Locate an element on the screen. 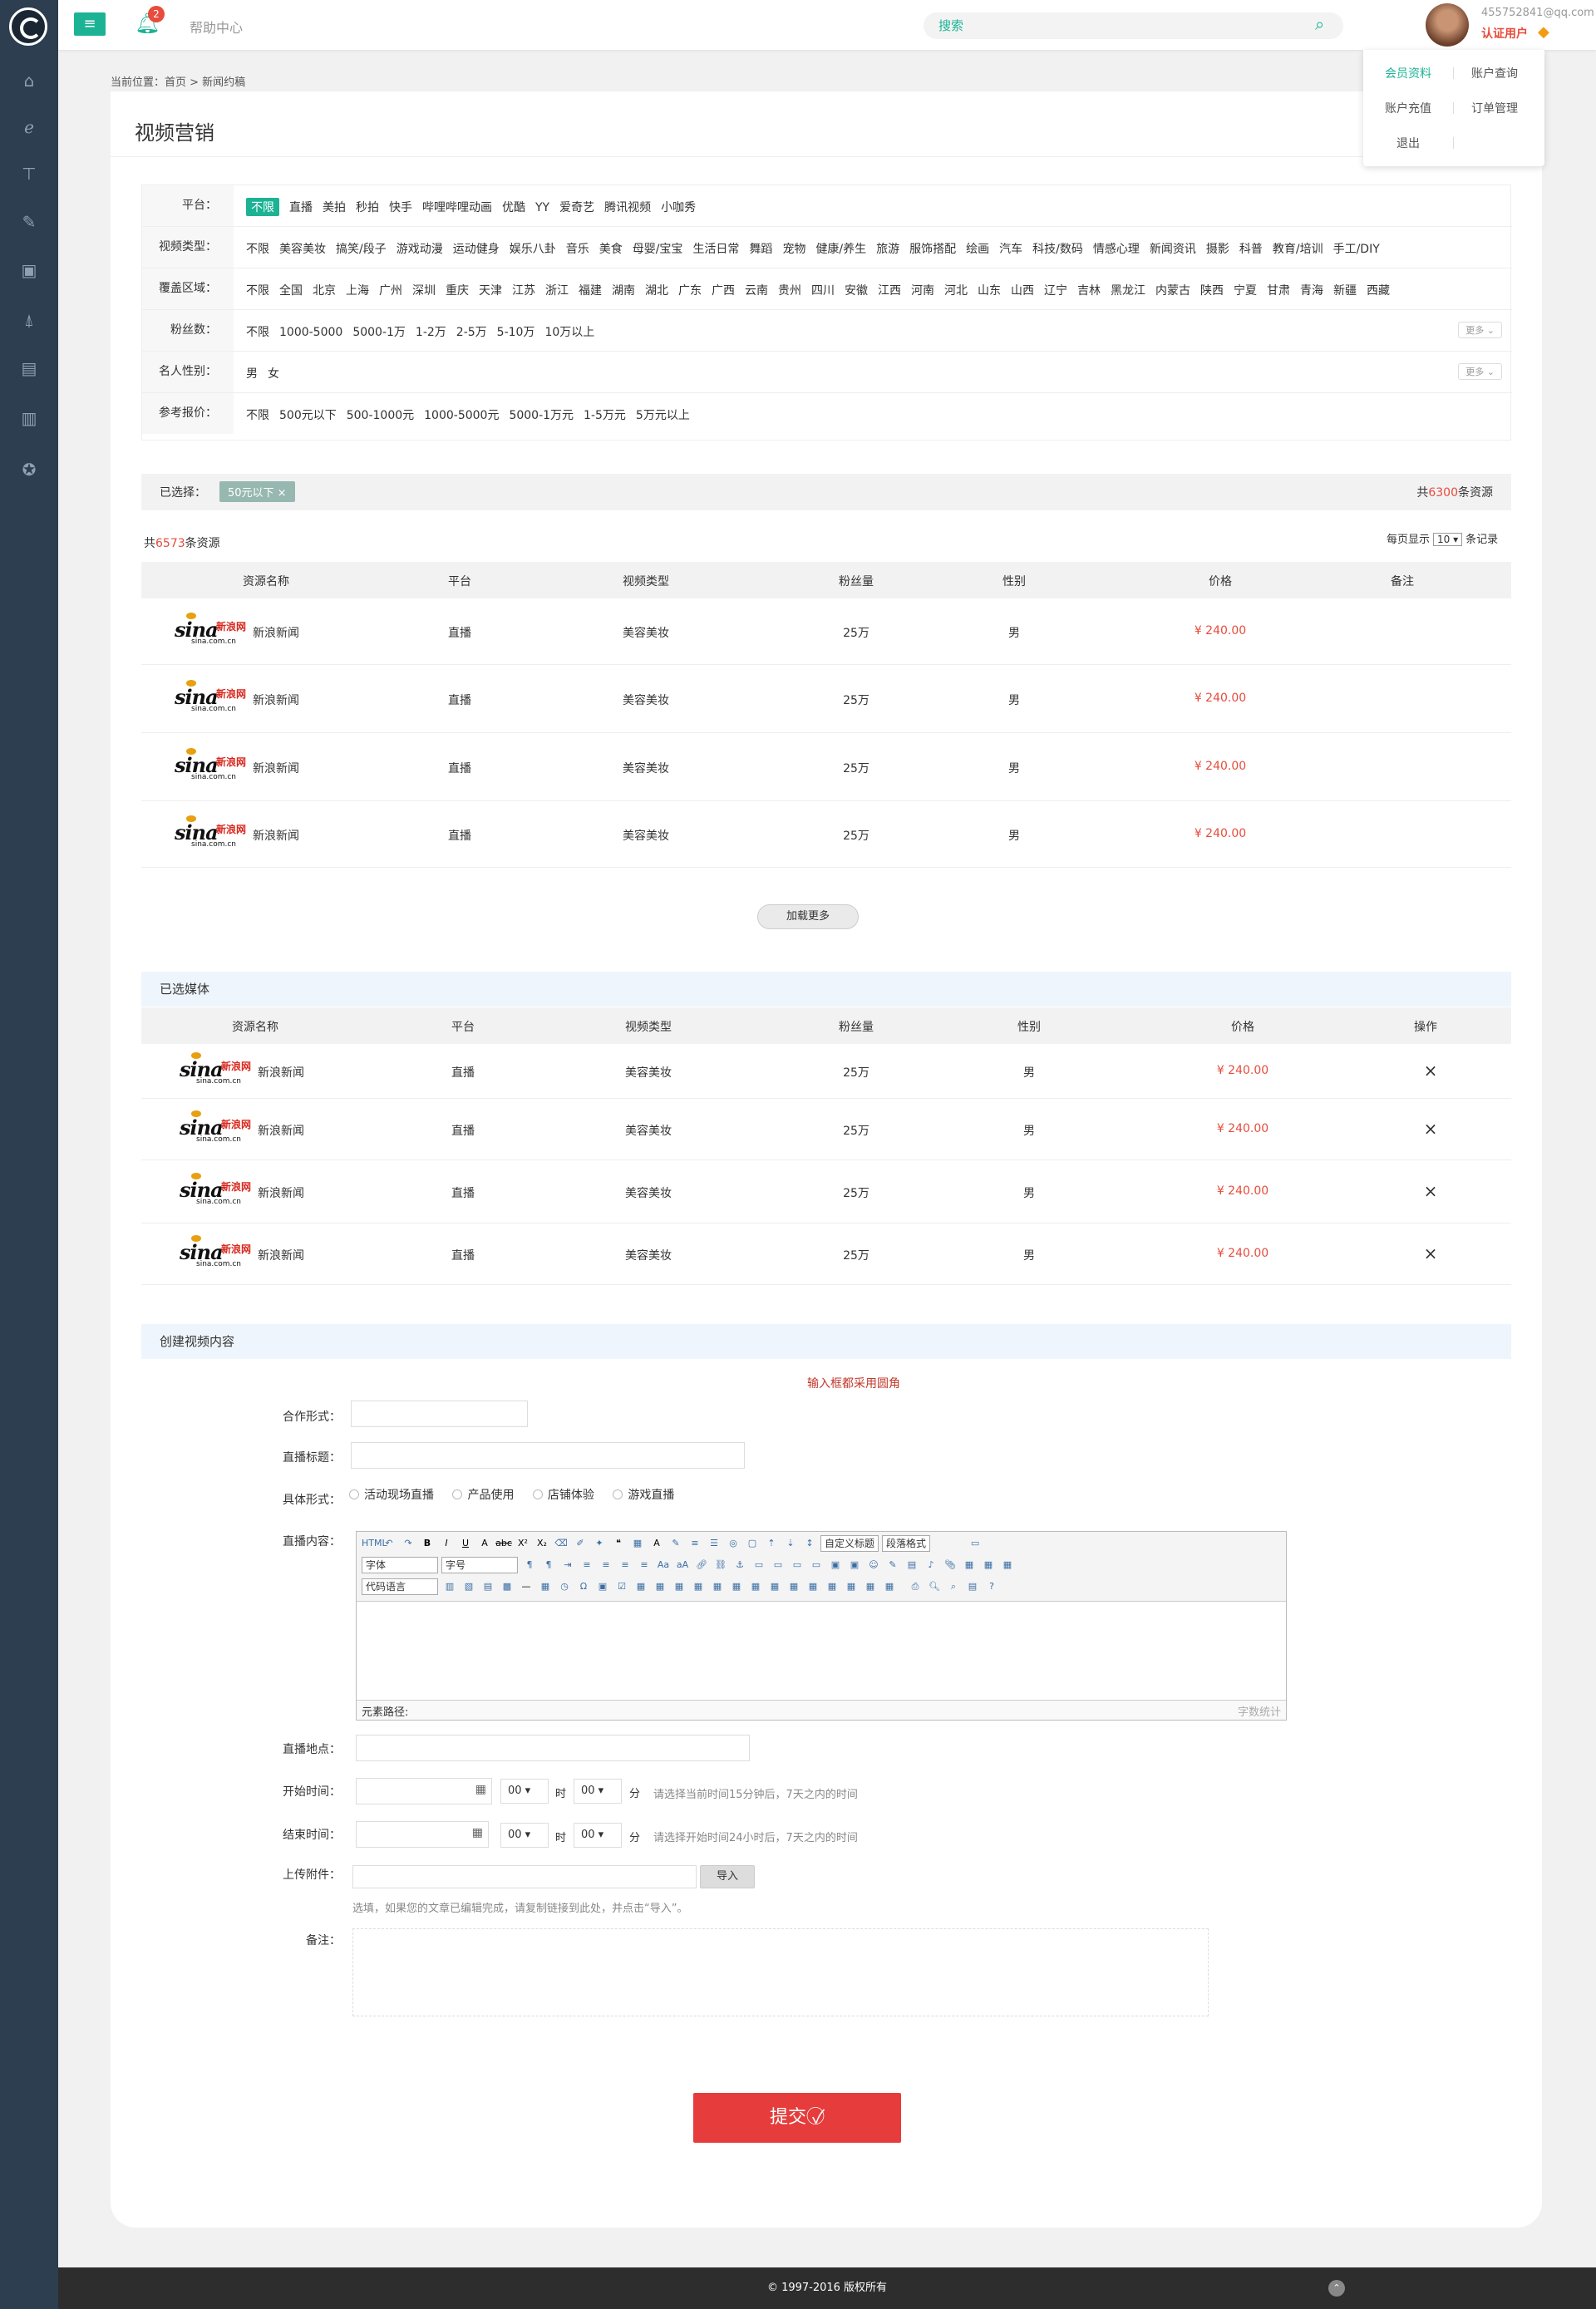 The height and width of the screenshot is (2309, 1596). filter-option: 新闻资讯 is located at coordinates (1173, 249).